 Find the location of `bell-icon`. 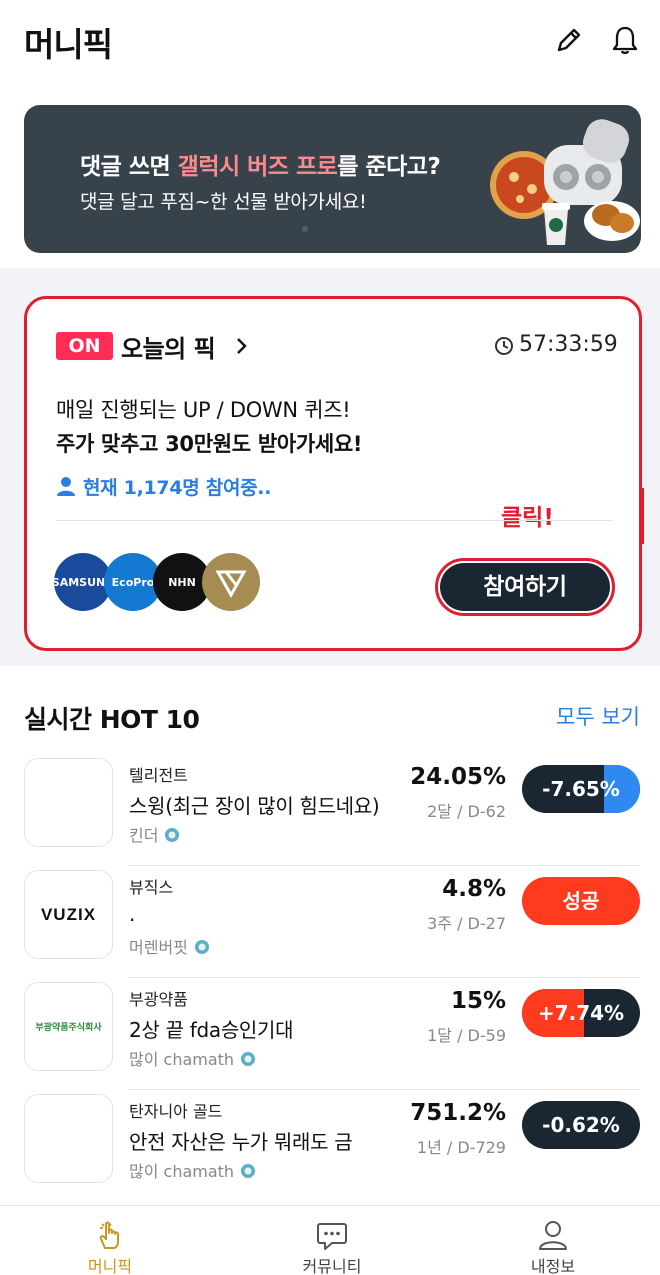

bell-icon is located at coordinates (625, 40).